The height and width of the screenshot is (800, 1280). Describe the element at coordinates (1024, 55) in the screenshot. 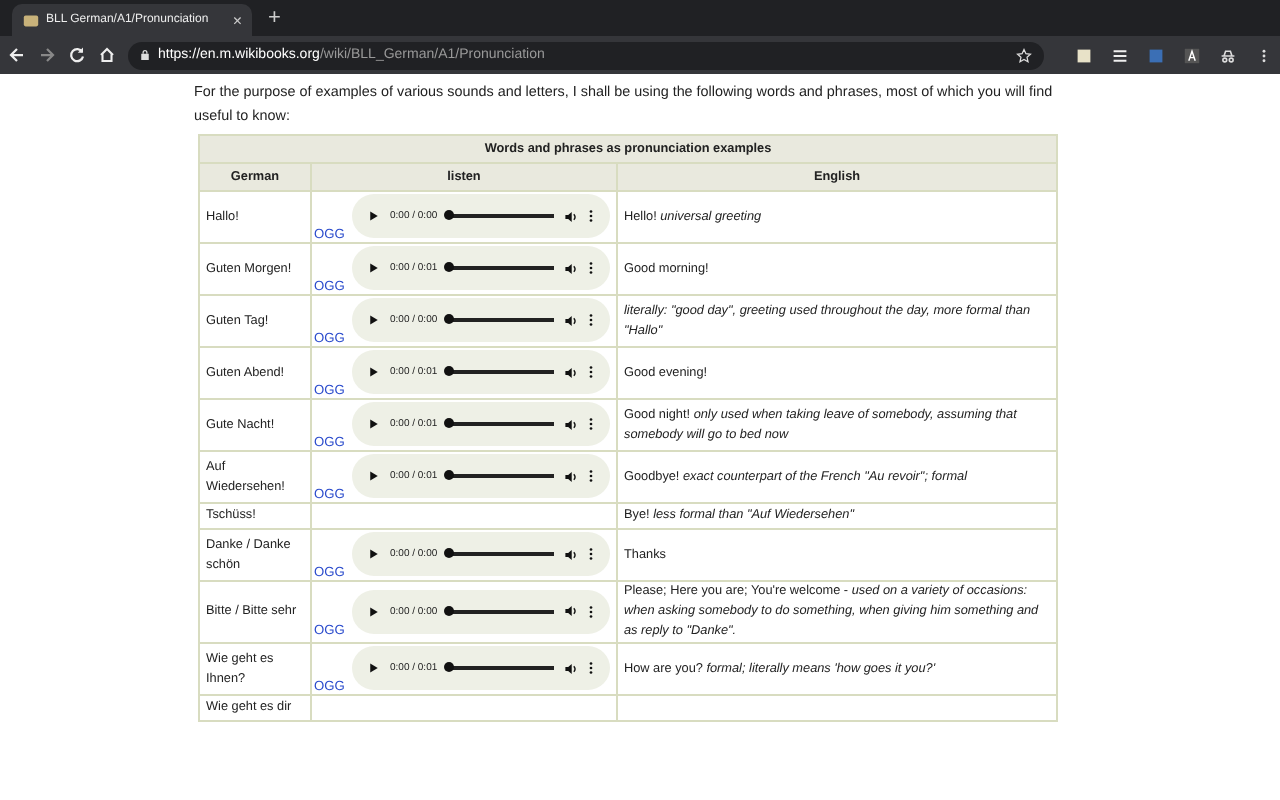

I see `star-icon` at that location.